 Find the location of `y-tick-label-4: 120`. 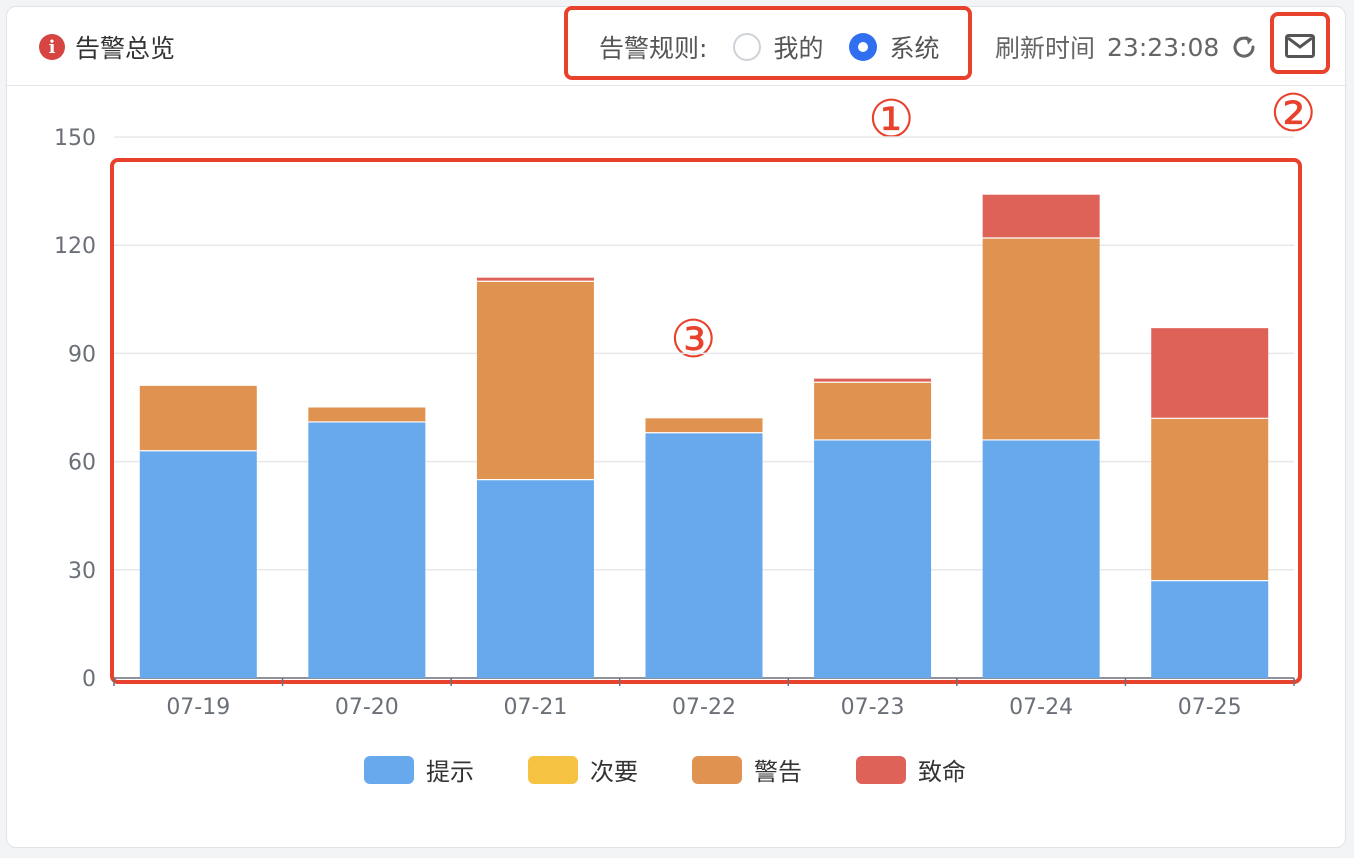

y-tick-label-4: 120 is located at coordinates (75, 246).